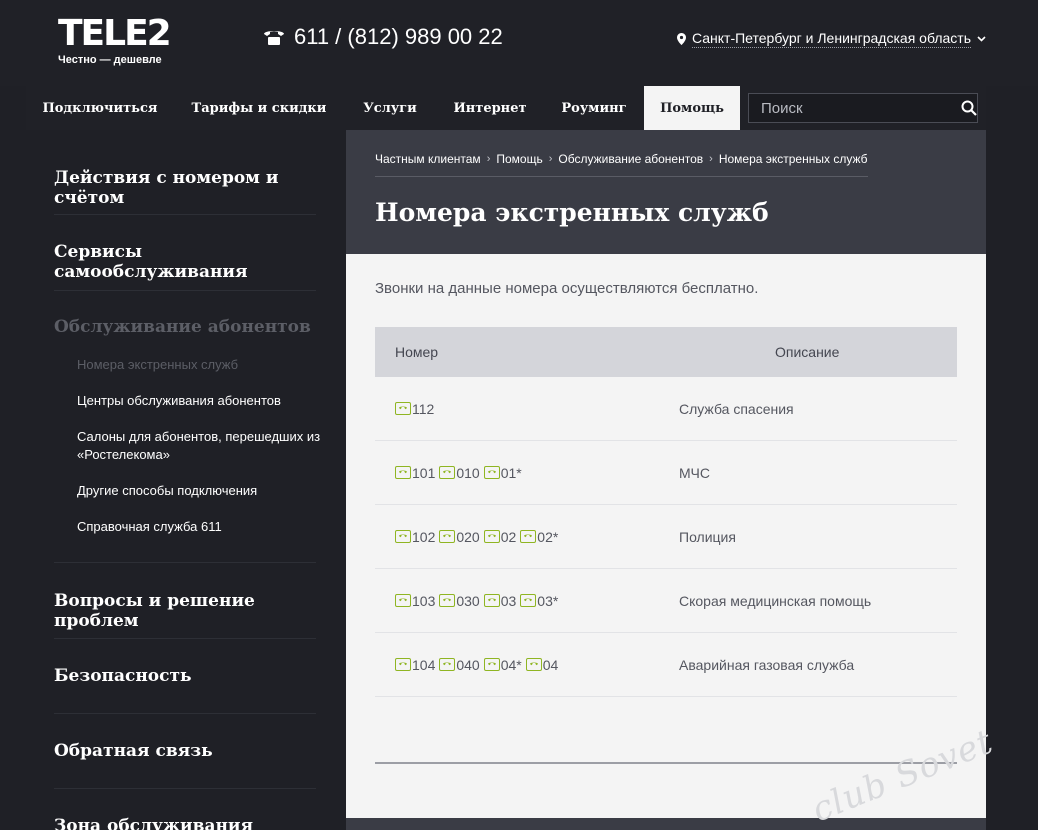  I want to click on sidebar-section-security: Безопасность, so click(185, 676).